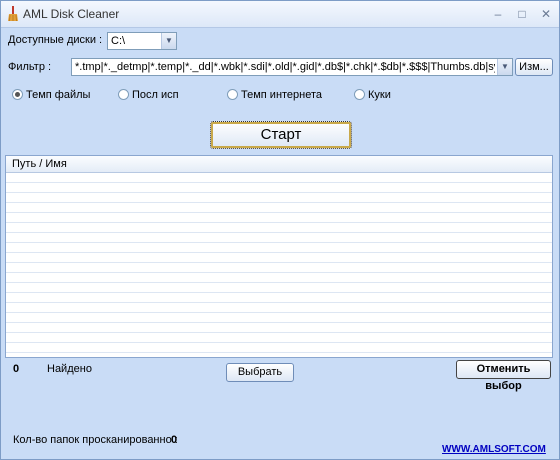 This screenshot has height=460, width=560. Describe the element at coordinates (58, 95) in the screenshot. I see `radio-temp-files-label: Темп файлы` at that location.